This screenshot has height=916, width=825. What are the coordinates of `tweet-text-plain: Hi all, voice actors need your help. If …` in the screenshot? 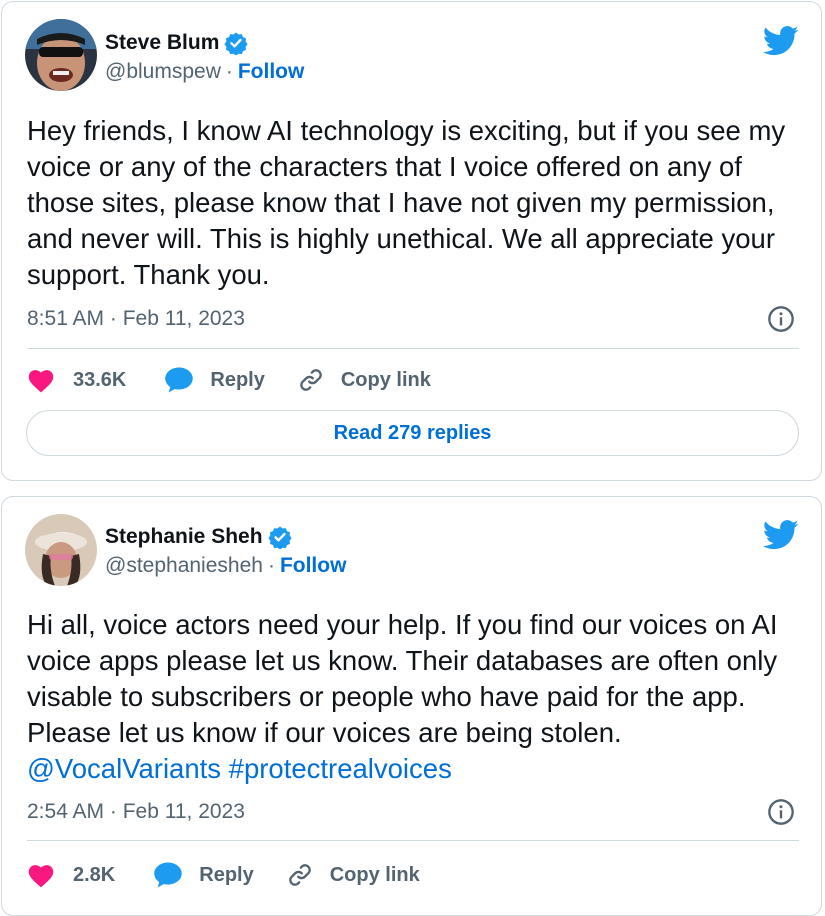 It's located at (402, 678).